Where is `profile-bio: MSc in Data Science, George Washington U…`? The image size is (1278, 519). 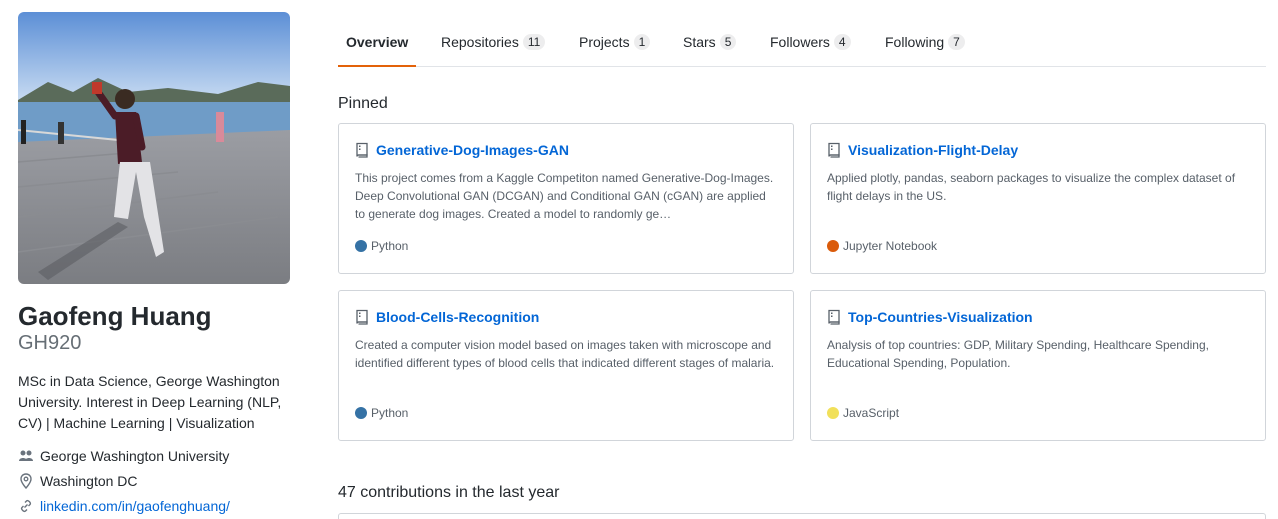 profile-bio: MSc in Data Science, George Washington U… is located at coordinates (150, 402).